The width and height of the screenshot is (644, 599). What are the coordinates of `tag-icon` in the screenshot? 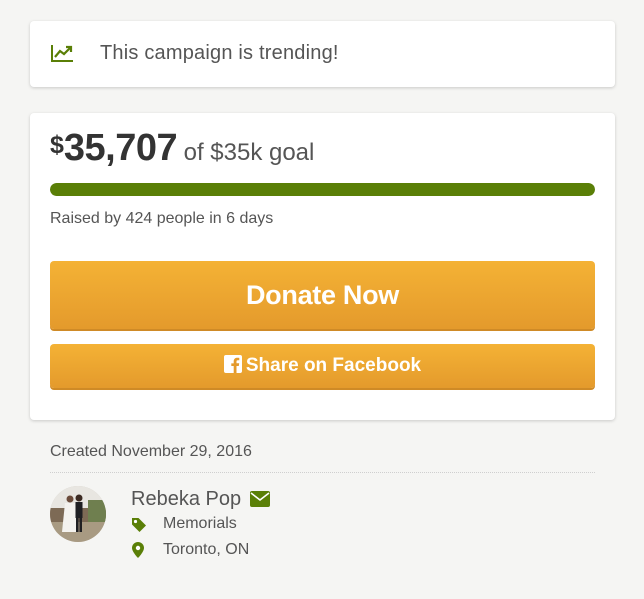 It's located at (139, 525).